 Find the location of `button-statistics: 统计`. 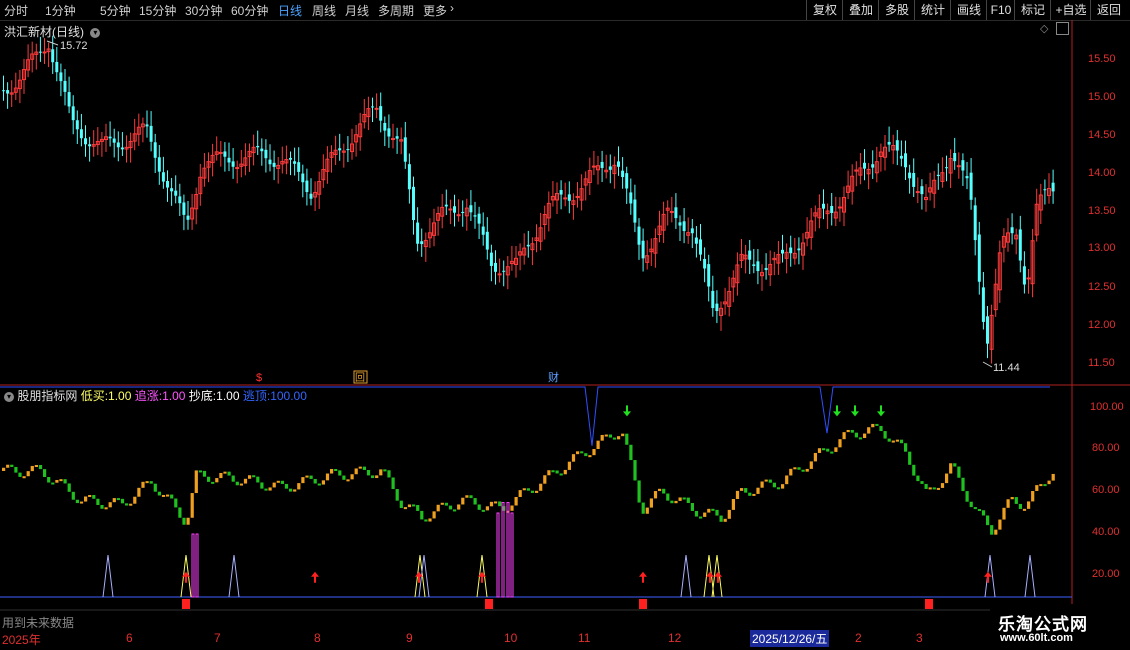

button-statistics: 统计 is located at coordinates (932, 10).